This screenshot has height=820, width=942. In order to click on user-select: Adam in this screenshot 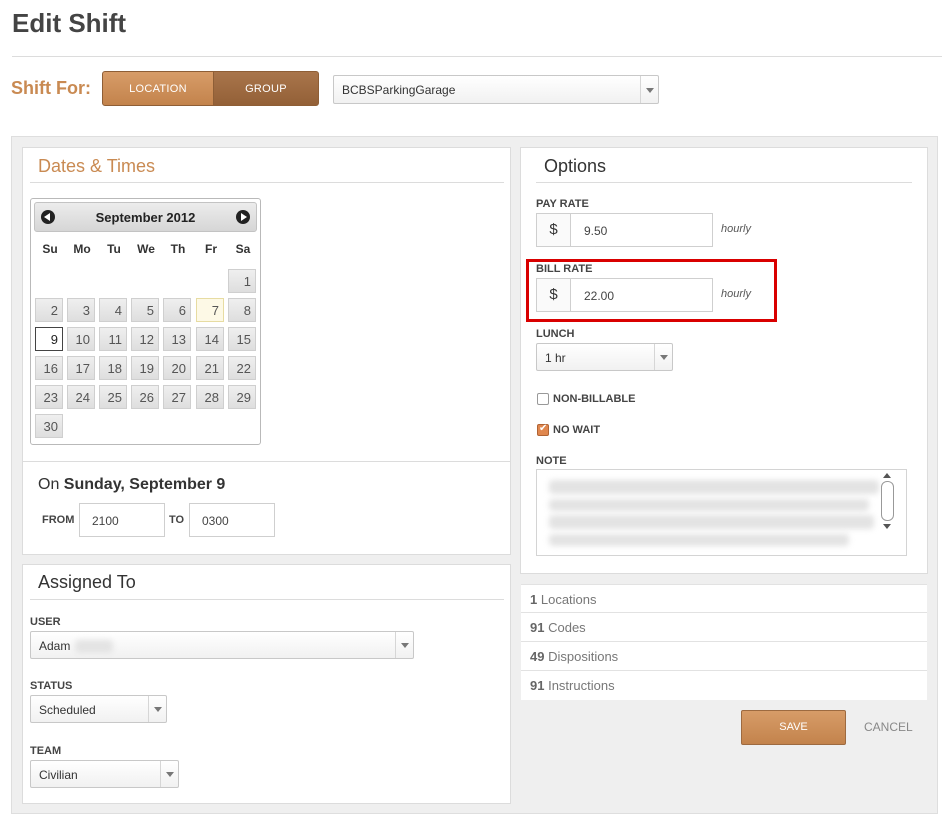, I will do `click(222, 645)`.